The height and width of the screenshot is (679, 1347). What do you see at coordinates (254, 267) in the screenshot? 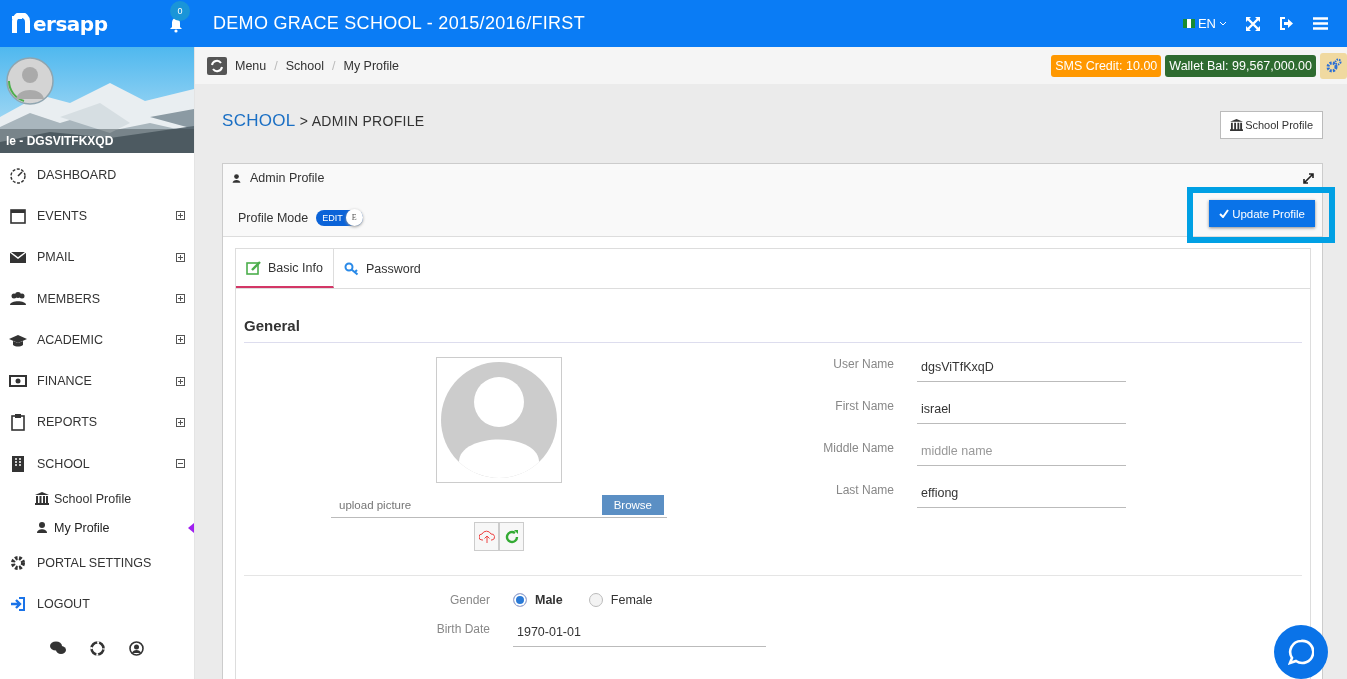
I see `edit-icon` at bounding box center [254, 267].